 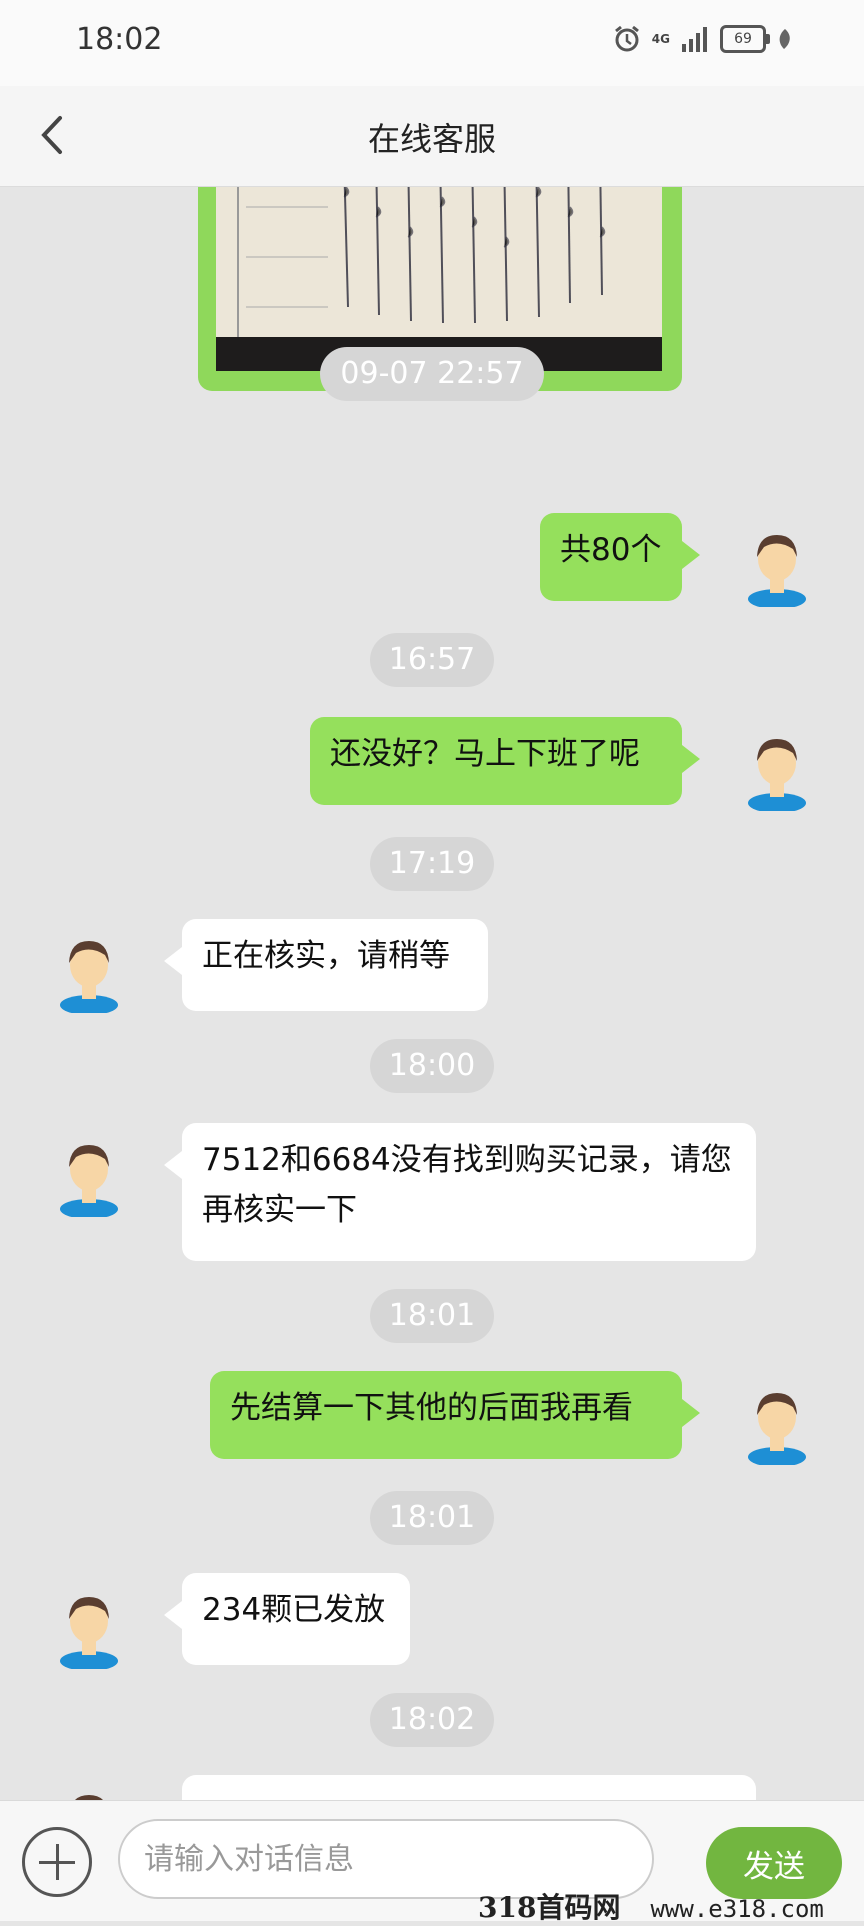 I want to click on chat-header: 在线客服, so click(x=432, y=136).